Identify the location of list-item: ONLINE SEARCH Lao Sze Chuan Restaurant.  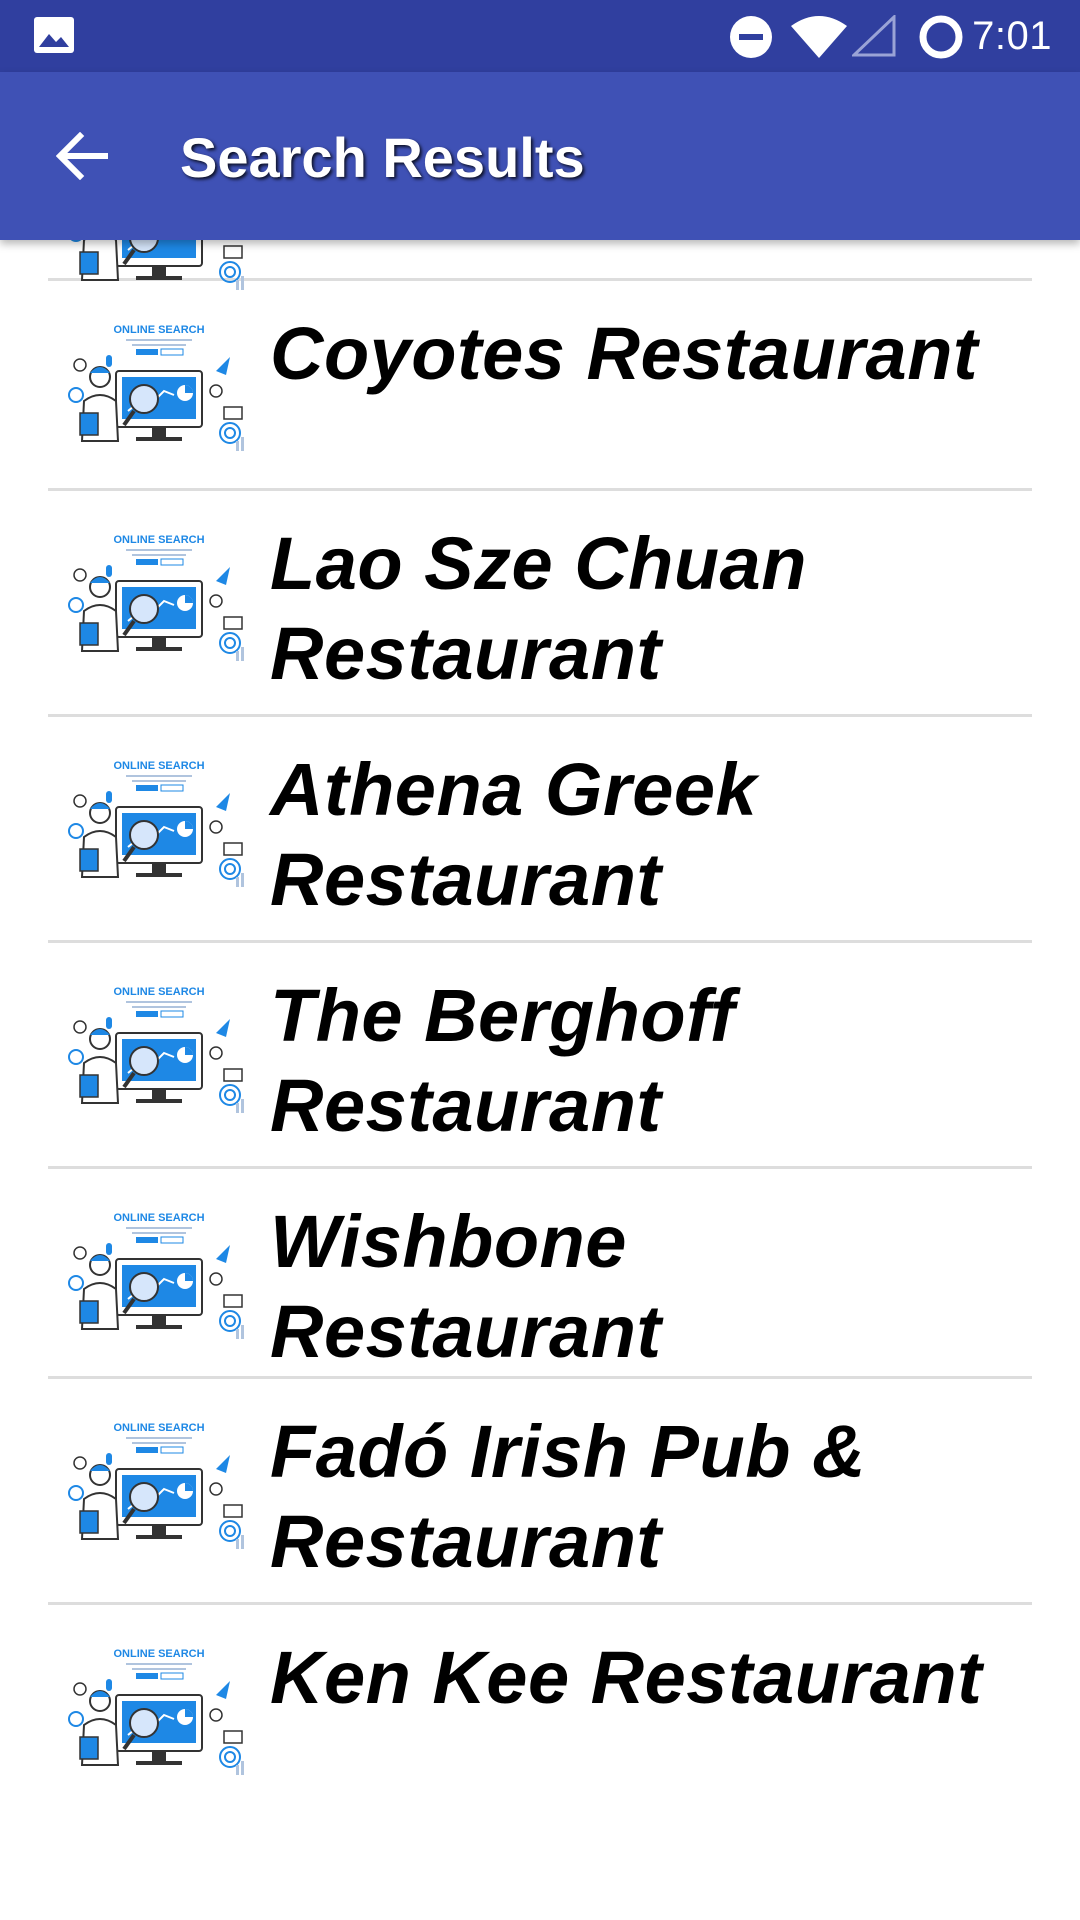
(540, 604).